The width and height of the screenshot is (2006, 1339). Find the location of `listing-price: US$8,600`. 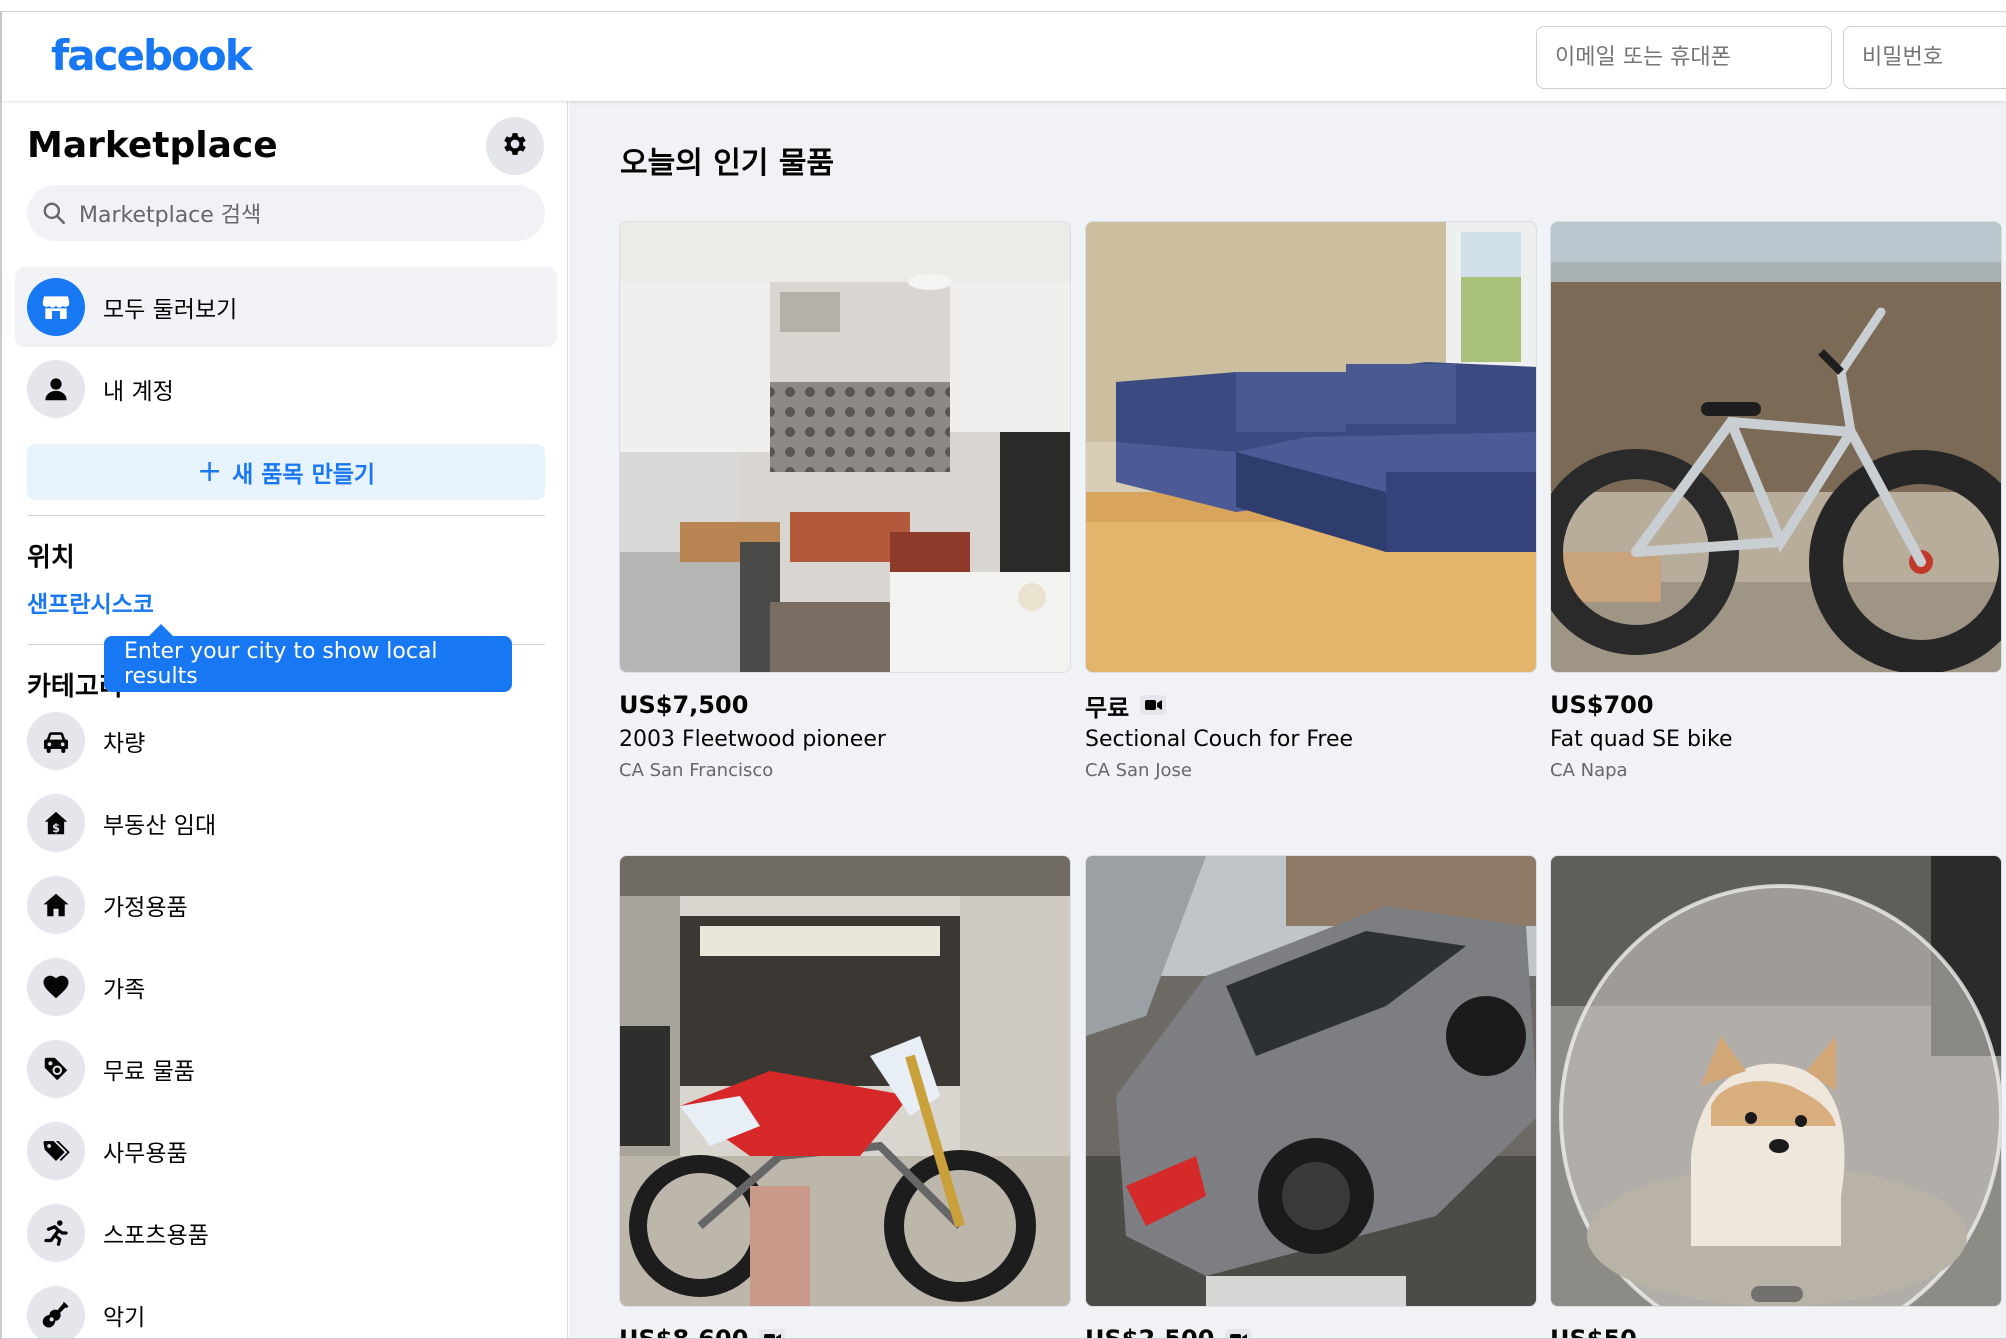

listing-price: US$8,600 is located at coordinates (845, 1331).